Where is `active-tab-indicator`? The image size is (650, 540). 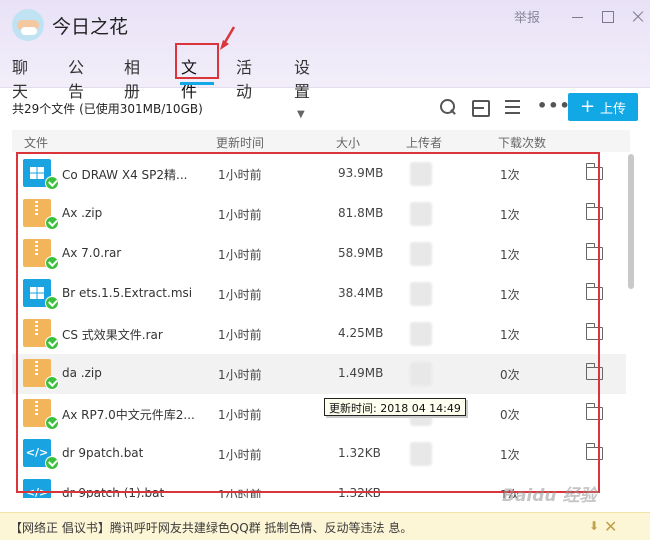
active-tab-indicator is located at coordinates (197, 83).